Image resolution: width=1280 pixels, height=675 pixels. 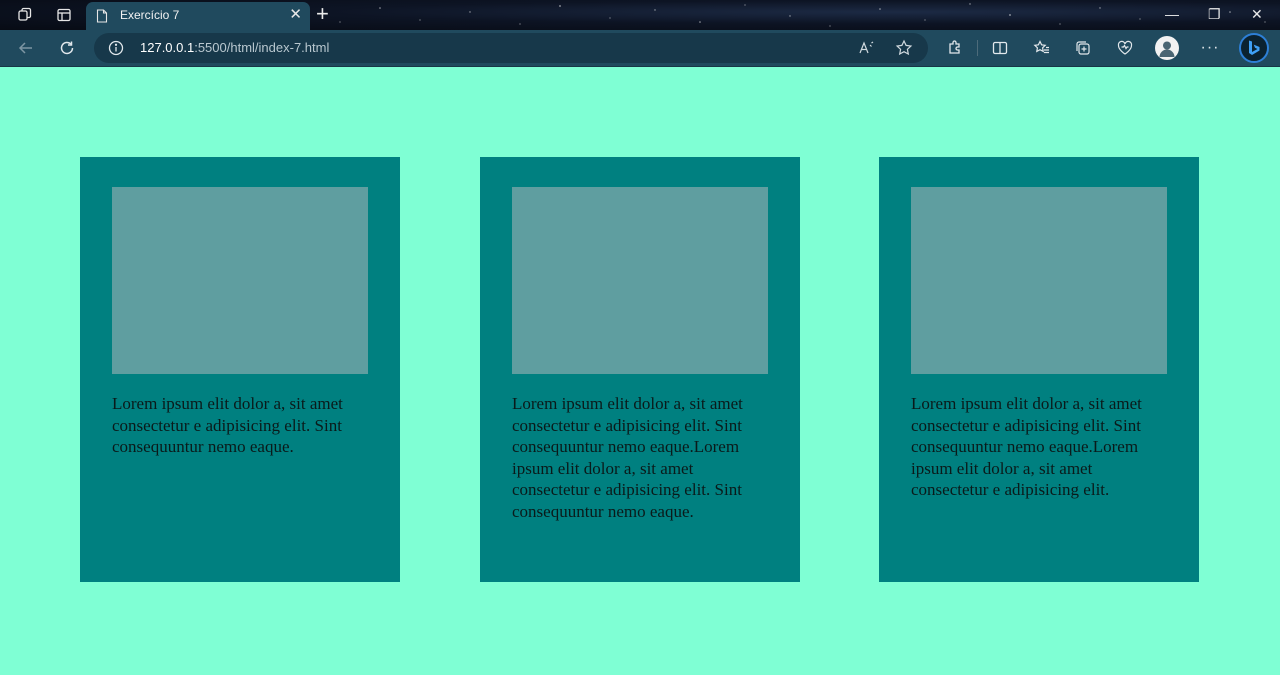 What do you see at coordinates (262, 47) in the screenshot?
I see `url-path: :5500/html/index-7.html` at bounding box center [262, 47].